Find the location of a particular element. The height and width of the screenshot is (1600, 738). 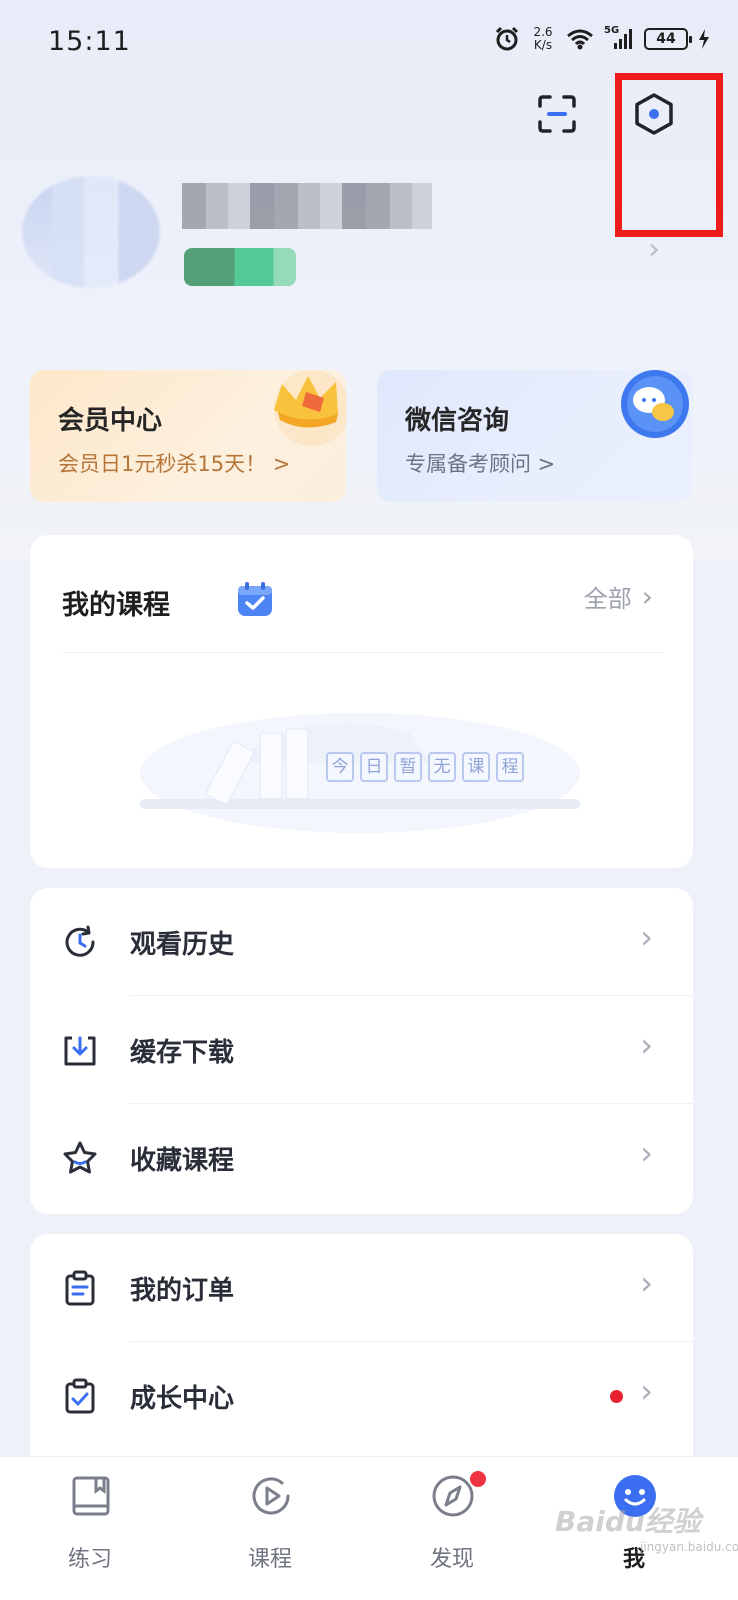

menu-item-growth-center: 成长中心 › is located at coordinates (361, 1396).